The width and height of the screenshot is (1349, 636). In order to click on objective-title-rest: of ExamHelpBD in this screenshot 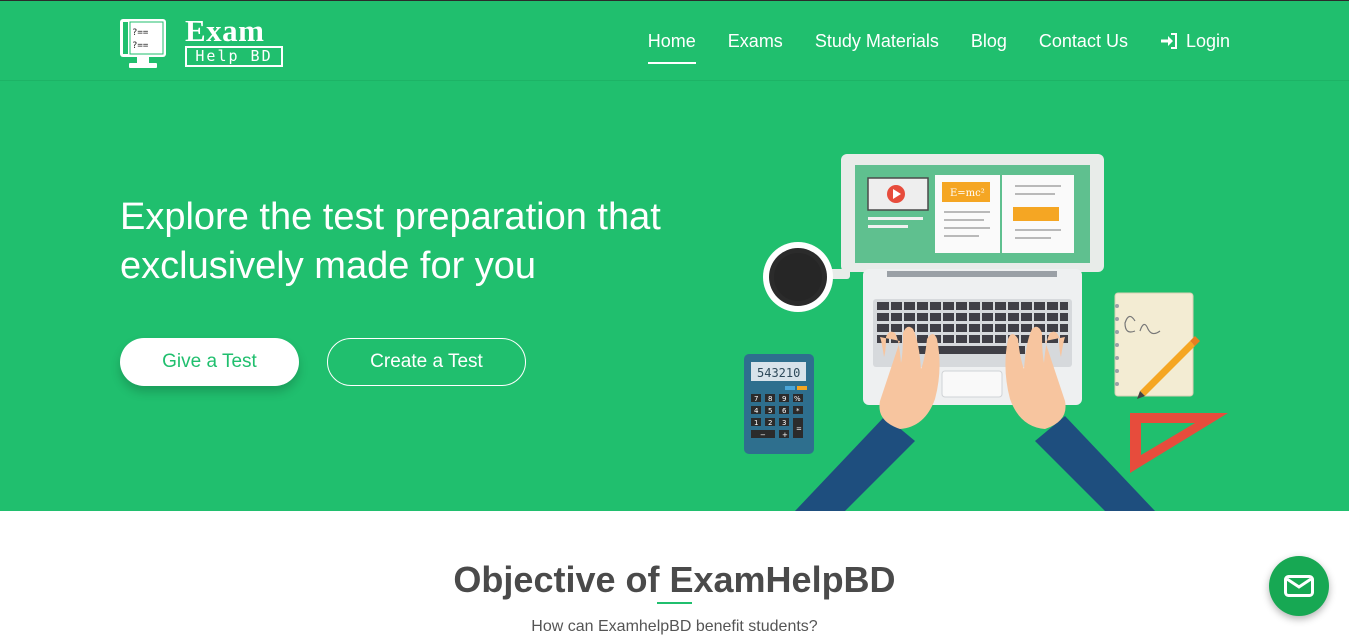, I will do `click(755, 579)`.